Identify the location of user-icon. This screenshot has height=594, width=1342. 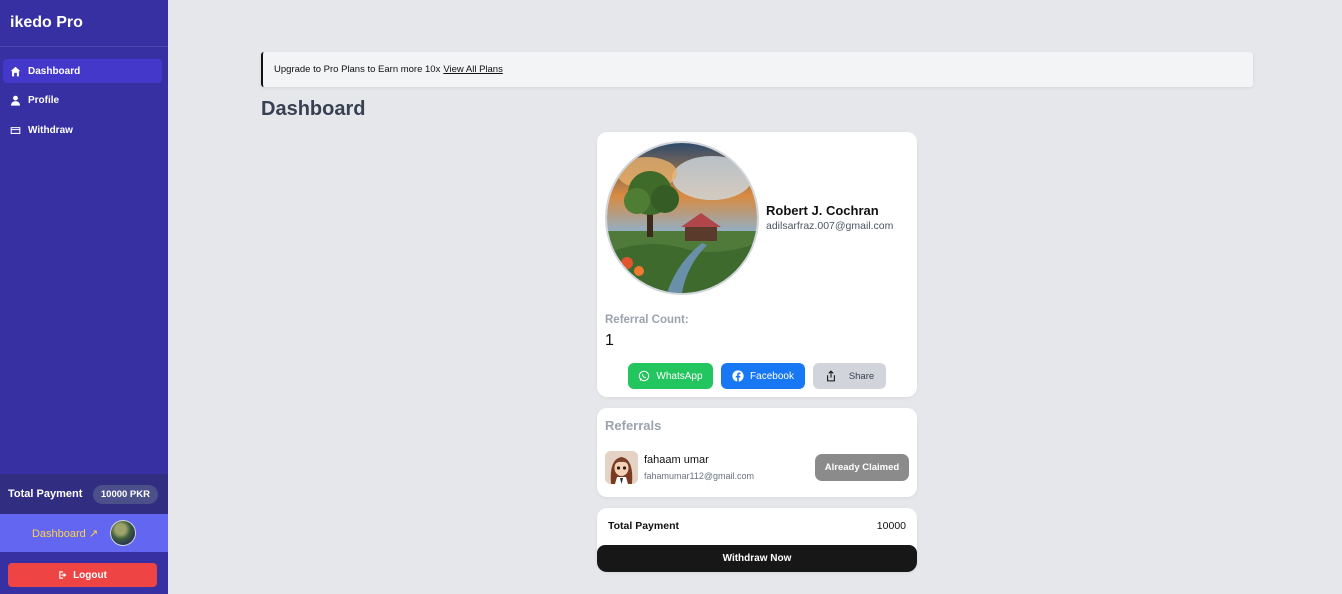
(15, 101).